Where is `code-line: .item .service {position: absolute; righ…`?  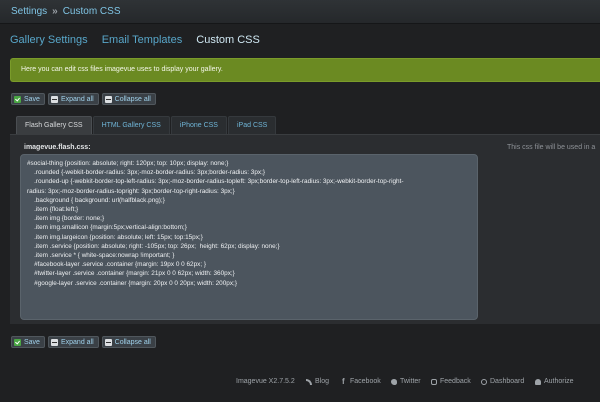 code-line: .item .service {position: absolute; righ… is located at coordinates (153, 246).